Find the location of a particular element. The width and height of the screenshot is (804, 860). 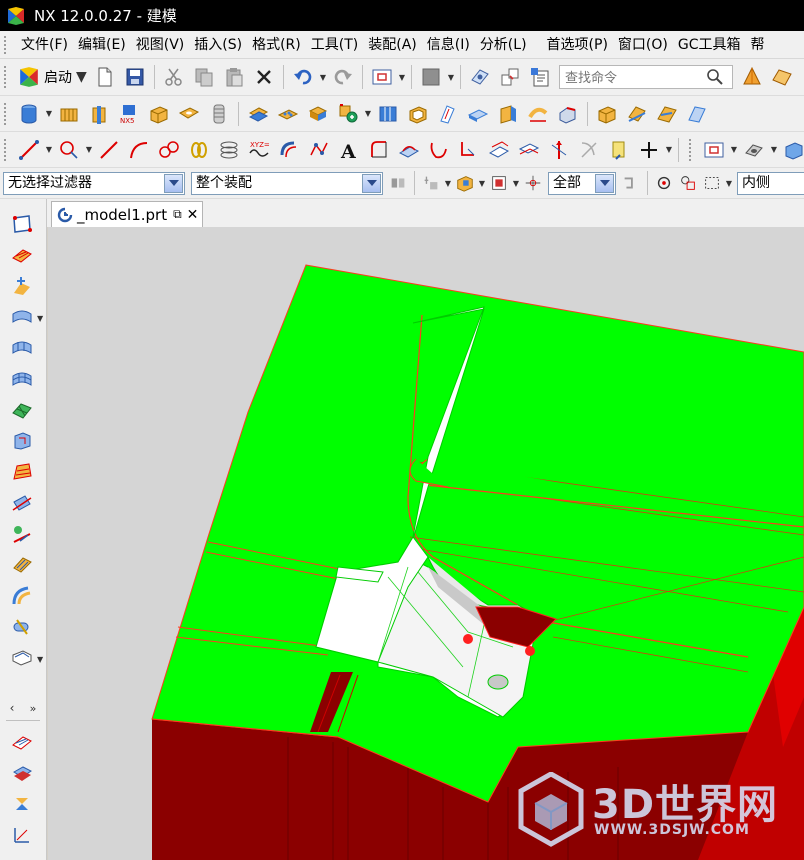

extend-sheet-button is located at coordinates (22, 534).